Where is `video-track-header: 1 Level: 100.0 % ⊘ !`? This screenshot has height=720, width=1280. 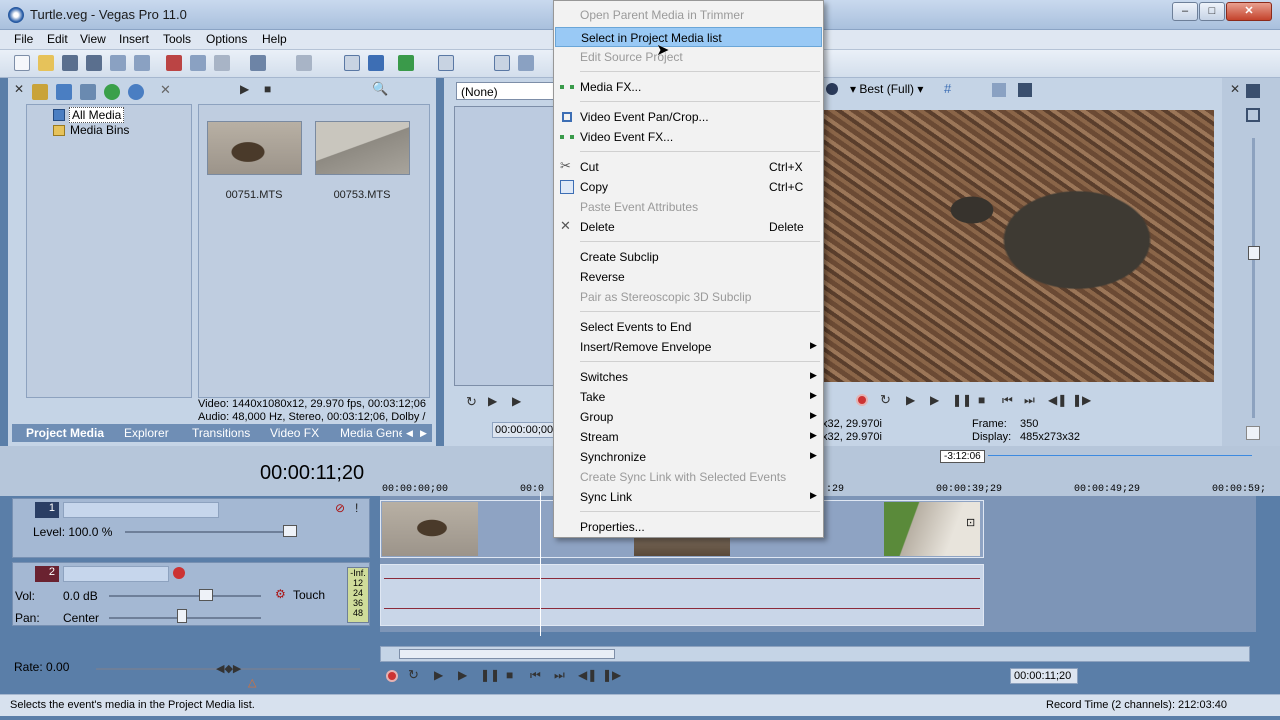 video-track-header: 1 Level: 100.0 % ⊘ ! is located at coordinates (191, 528).